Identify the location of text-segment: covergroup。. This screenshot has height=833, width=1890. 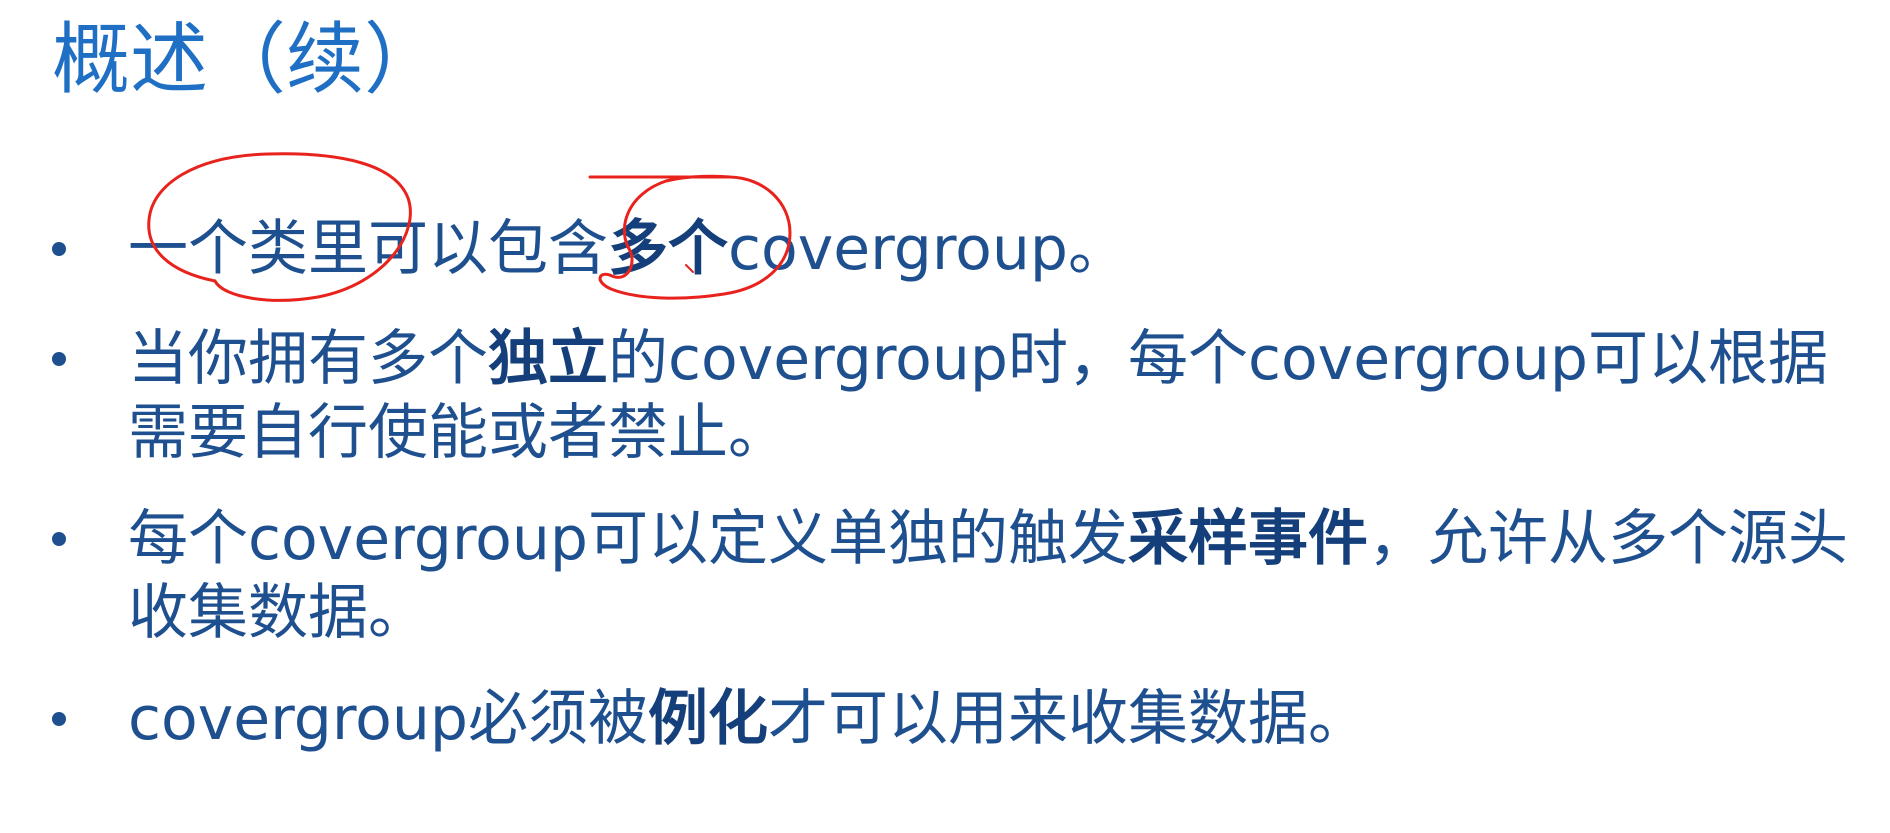
(928, 249).